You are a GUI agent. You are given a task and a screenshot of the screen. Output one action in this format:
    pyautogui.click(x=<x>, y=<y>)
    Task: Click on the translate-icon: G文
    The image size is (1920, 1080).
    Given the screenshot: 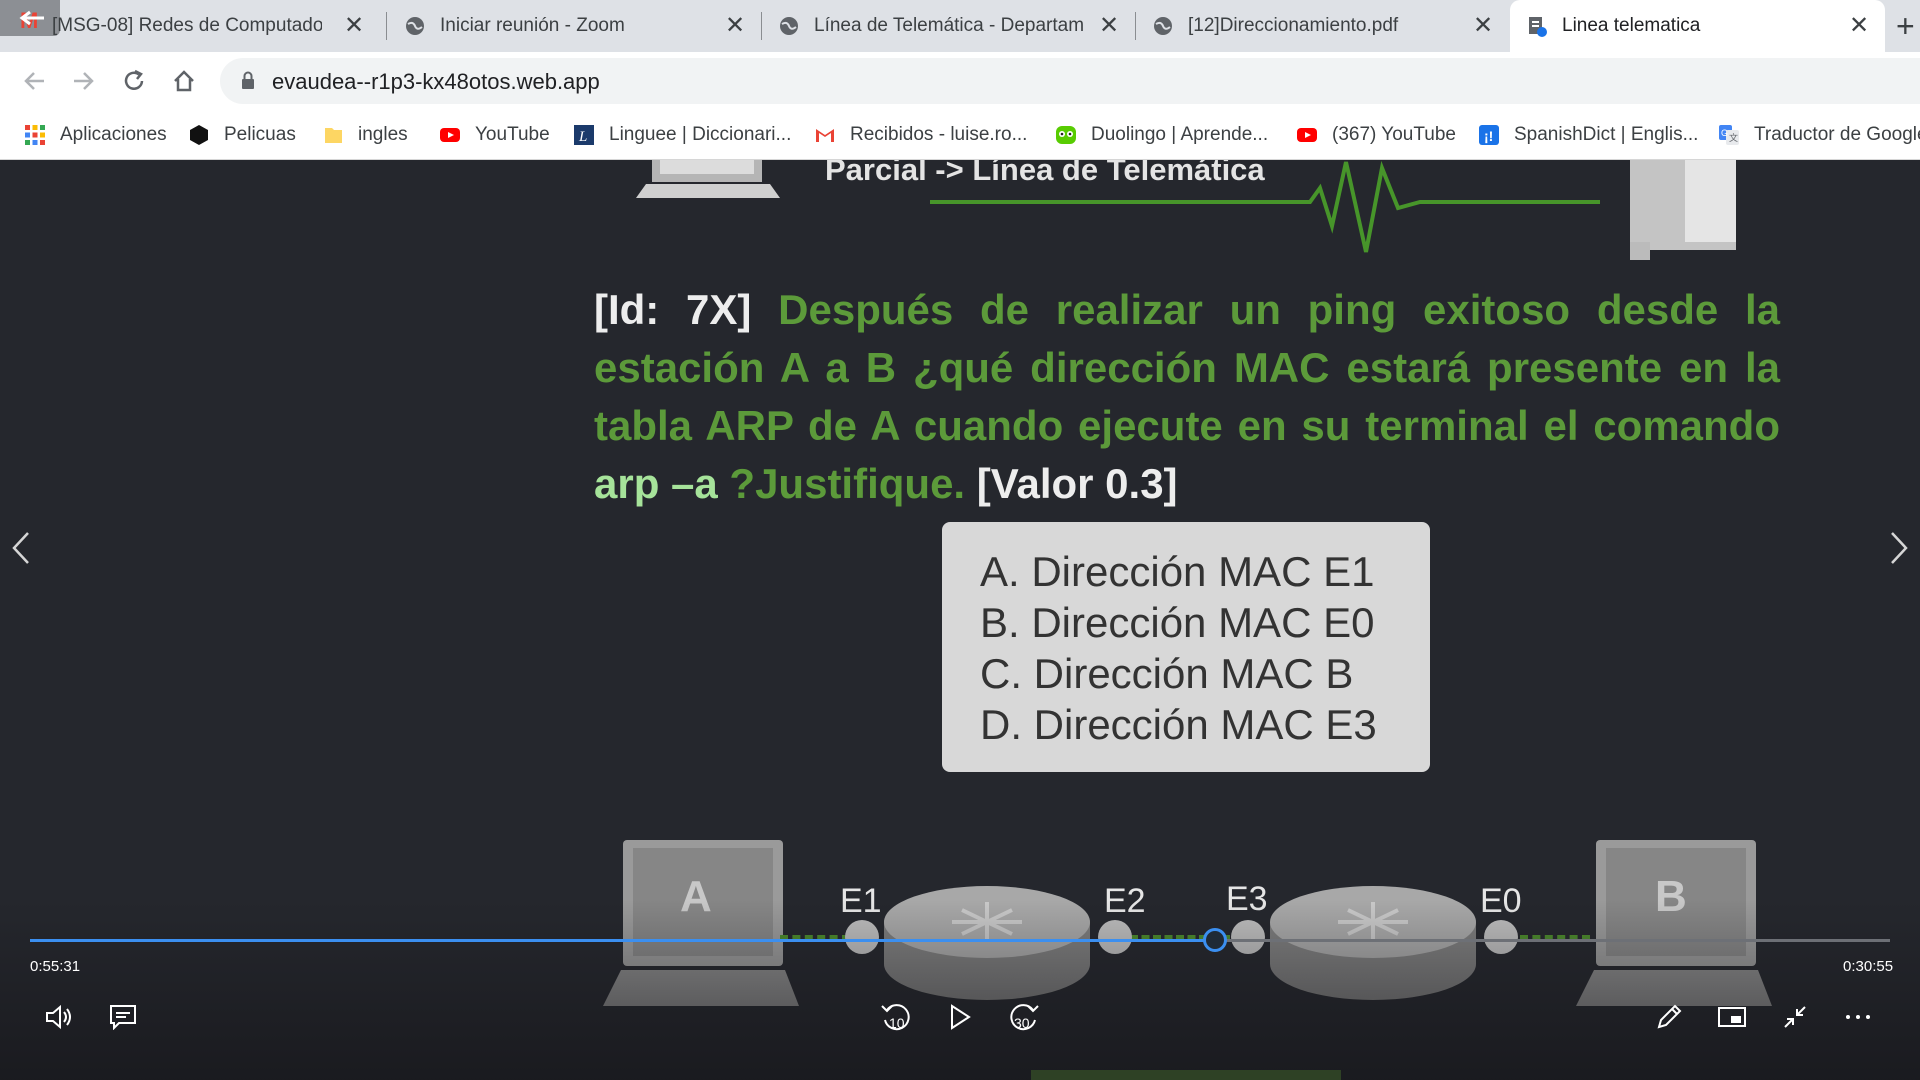 What is the action you would take?
    pyautogui.click(x=1729, y=135)
    